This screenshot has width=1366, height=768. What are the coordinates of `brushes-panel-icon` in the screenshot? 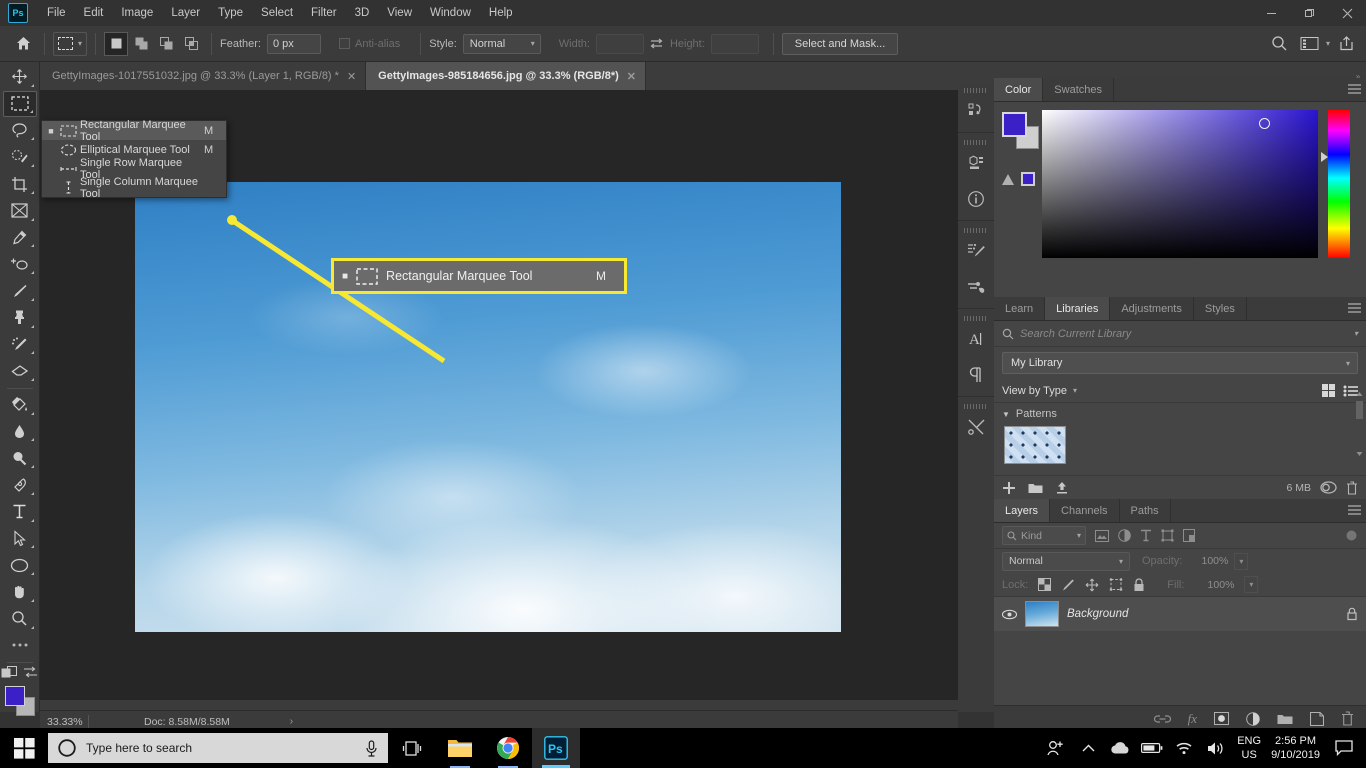 It's located at (976, 287).